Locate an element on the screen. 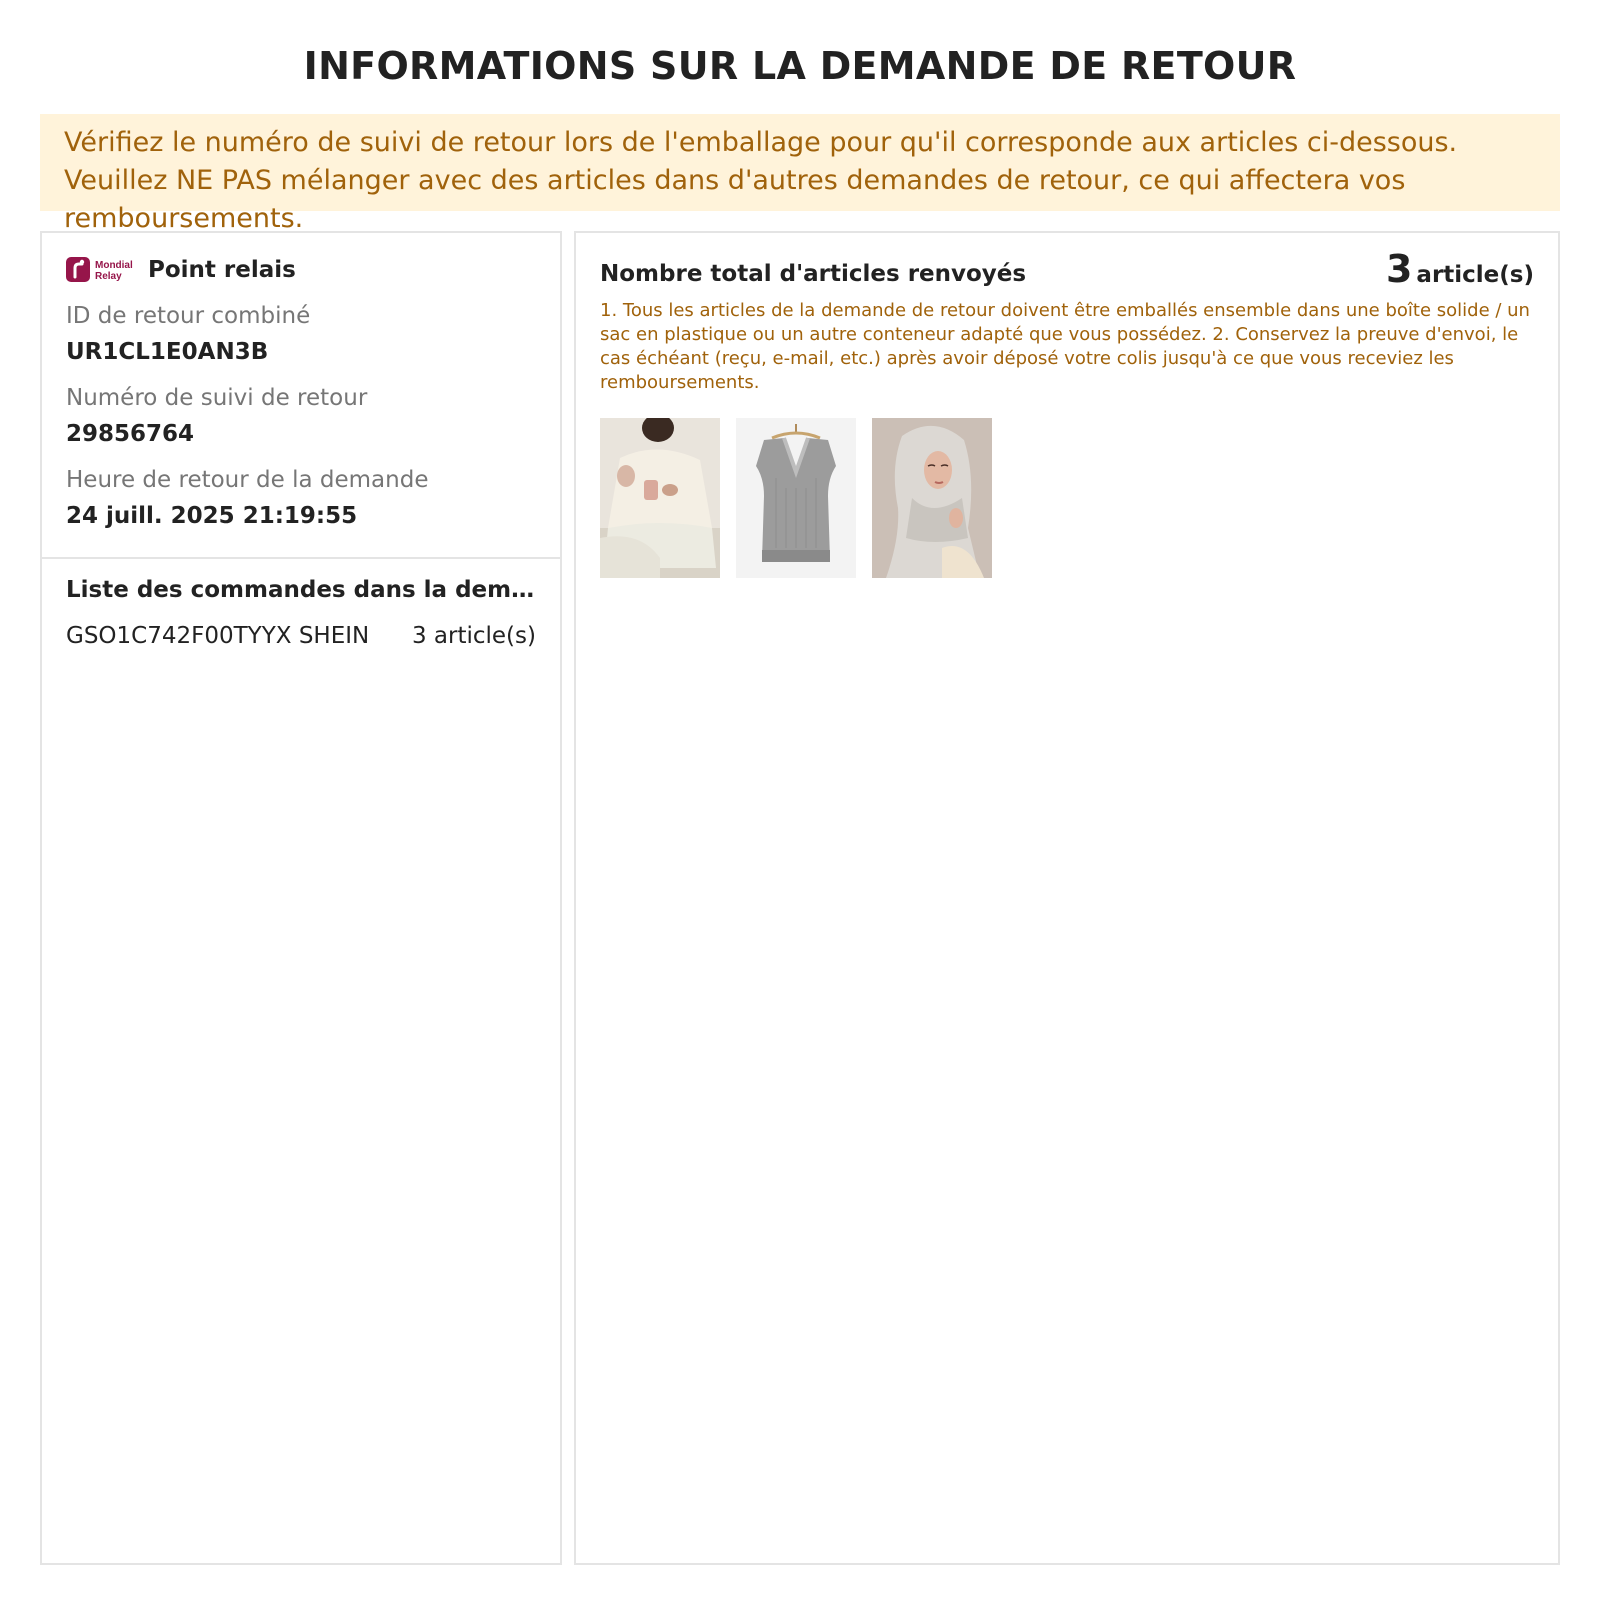 The width and height of the screenshot is (1600, 1600). total-items-count: 3 article(s) is located at coordinates (1460, 269).